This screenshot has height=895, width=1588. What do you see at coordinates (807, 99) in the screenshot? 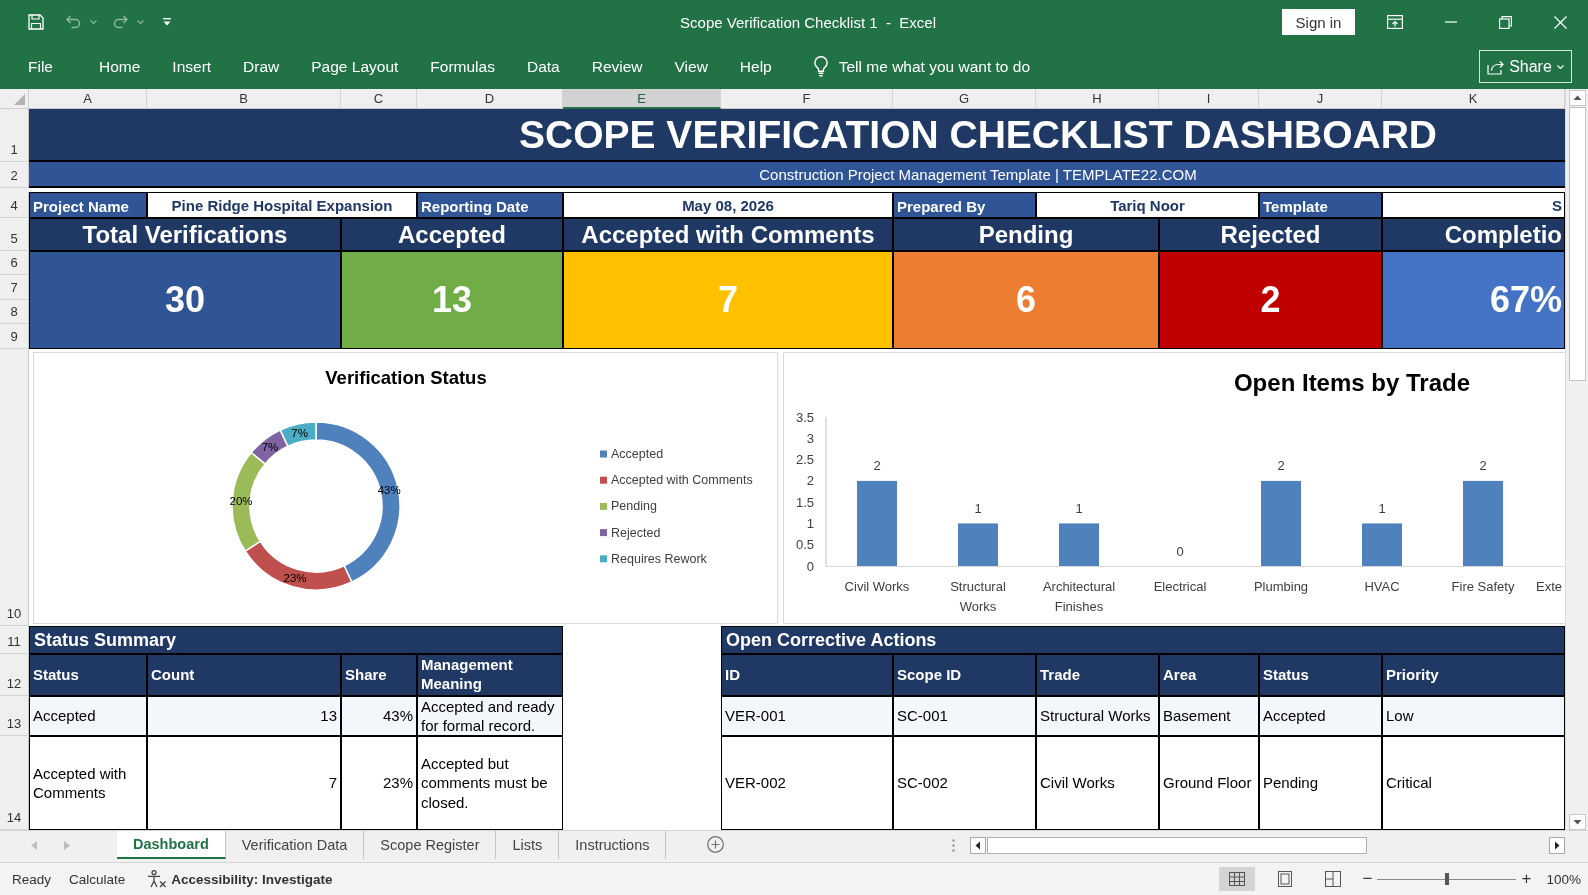
I see `column-header: F` at bounding box center [807, 99].